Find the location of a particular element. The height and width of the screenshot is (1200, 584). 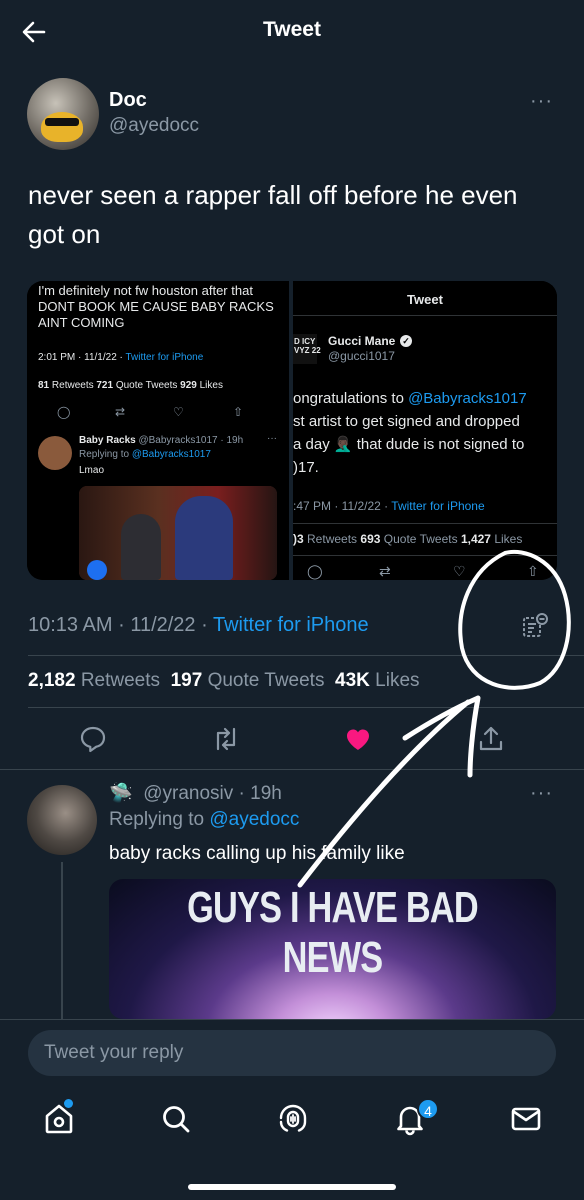

screenshot-meta-time: 2:01 PM · 11/1/22 · is located at coordinates (82, 357).